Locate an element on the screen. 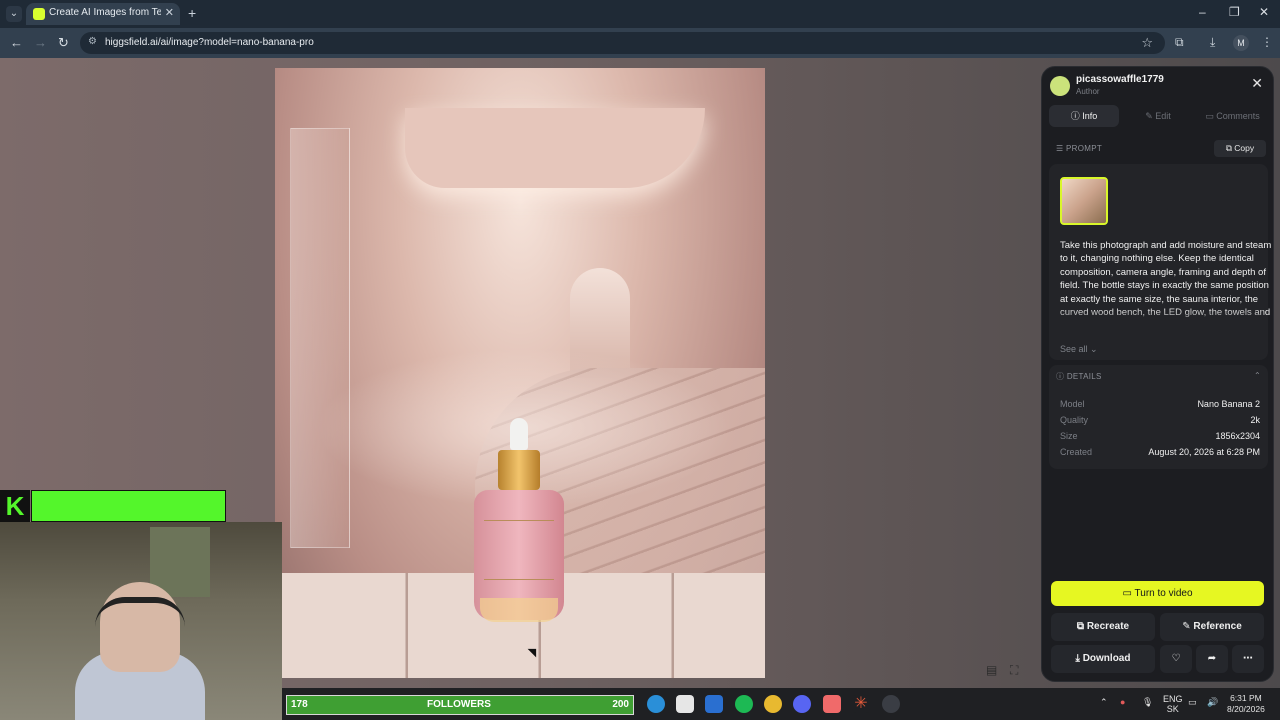 The width and height of the screenshot is (1280, 720). site-favicon-icon is located at coordinates (39, 14).